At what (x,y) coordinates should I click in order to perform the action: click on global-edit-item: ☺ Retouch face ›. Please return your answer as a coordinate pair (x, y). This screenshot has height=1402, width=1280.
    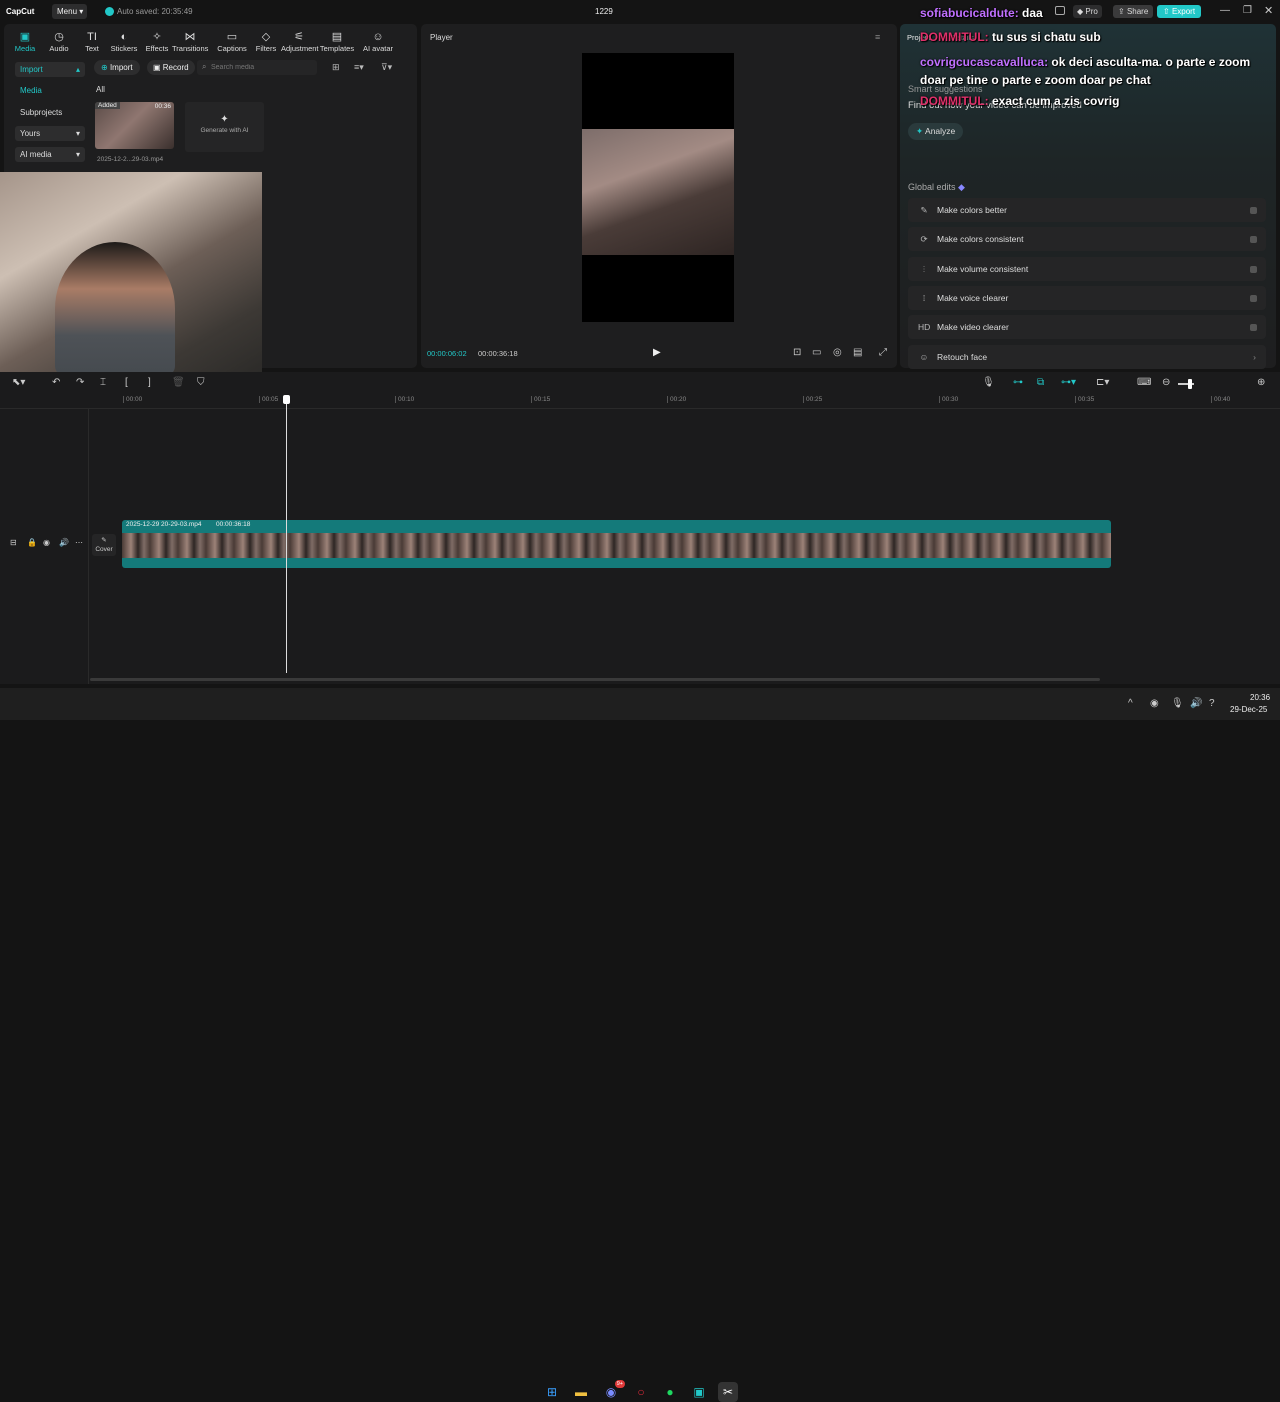
    Looking at the image, I should click on (1087, 356).